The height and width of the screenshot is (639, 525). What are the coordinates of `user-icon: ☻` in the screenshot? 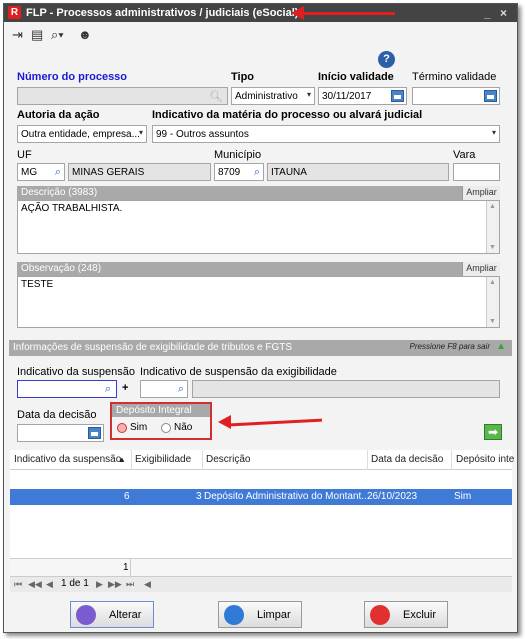 It's located at (85, 34).